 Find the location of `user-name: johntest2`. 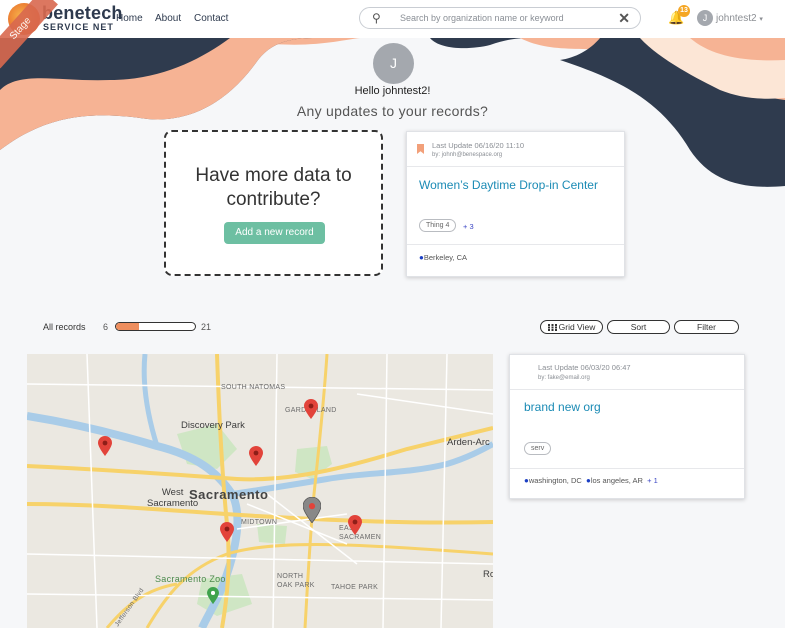

user-name: johntest2 is located at coordinates (736, 18).